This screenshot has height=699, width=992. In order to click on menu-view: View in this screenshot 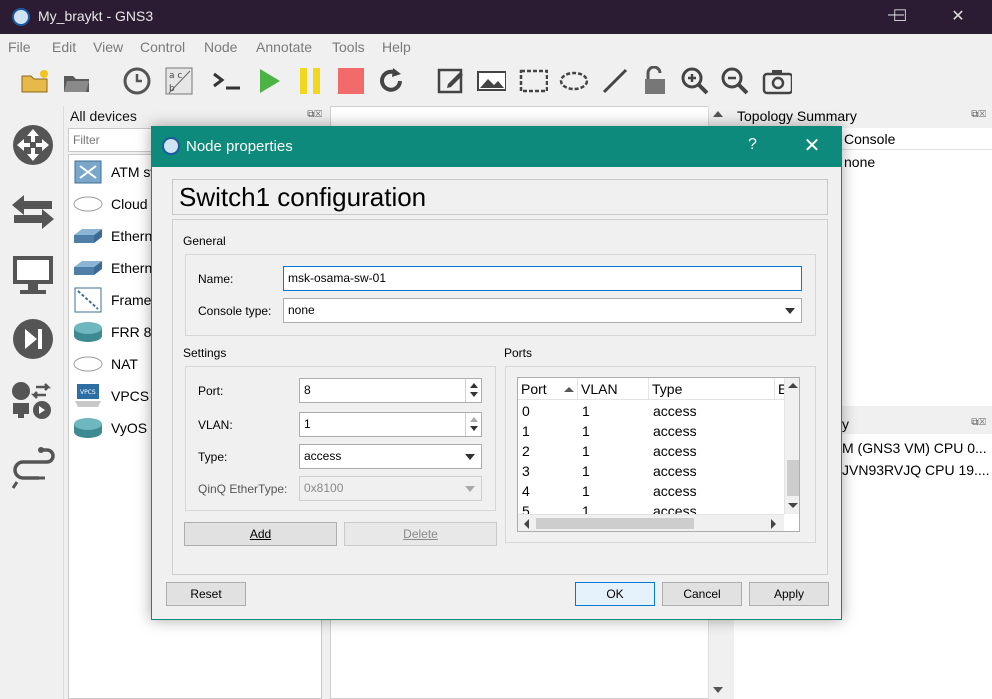, I will do `click(108, 47)`.